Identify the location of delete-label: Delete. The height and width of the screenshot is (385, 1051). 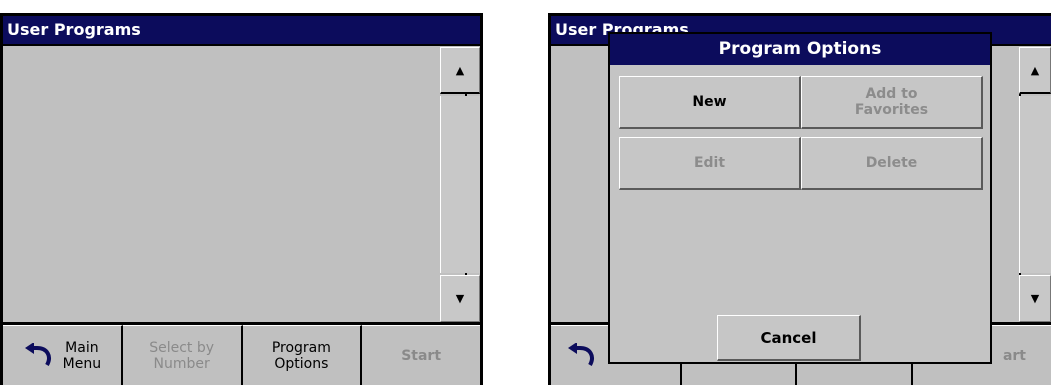
(891, 163).